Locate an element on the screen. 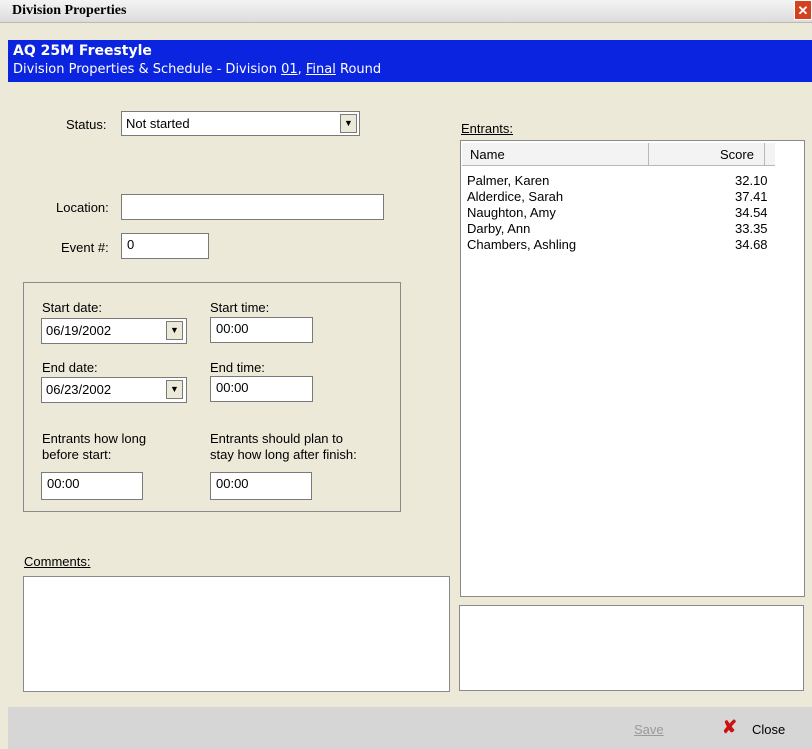 The image size is (812, 749). entrant-score: 33.35 is located at coordinates (751, 228).